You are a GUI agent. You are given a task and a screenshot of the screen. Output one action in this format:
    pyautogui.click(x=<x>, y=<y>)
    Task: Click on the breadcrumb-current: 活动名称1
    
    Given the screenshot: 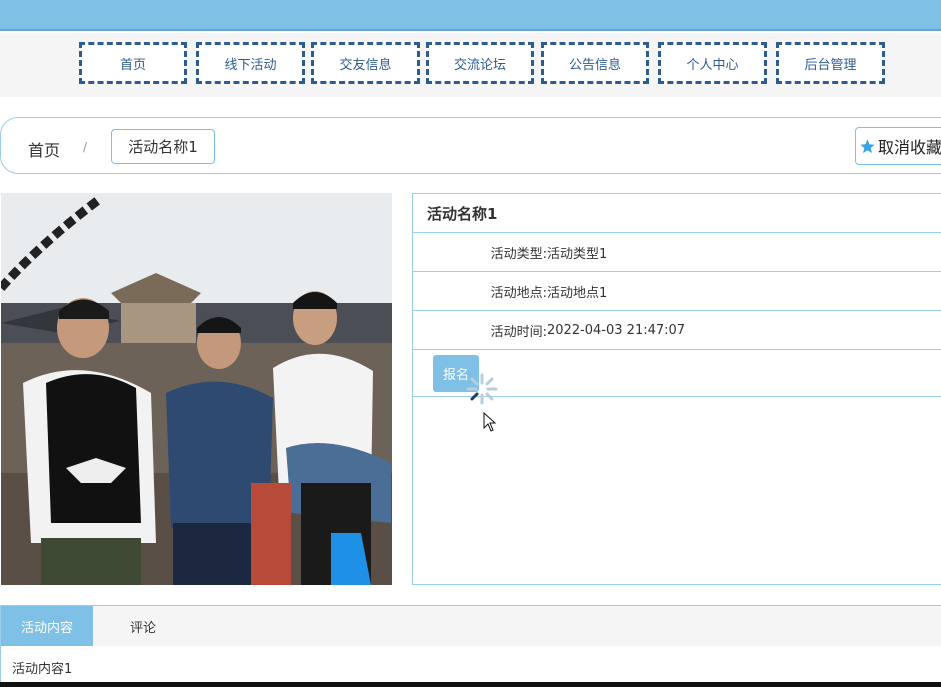 What is the action you would take?
    pyautogui.click(x=163, y=146)
    